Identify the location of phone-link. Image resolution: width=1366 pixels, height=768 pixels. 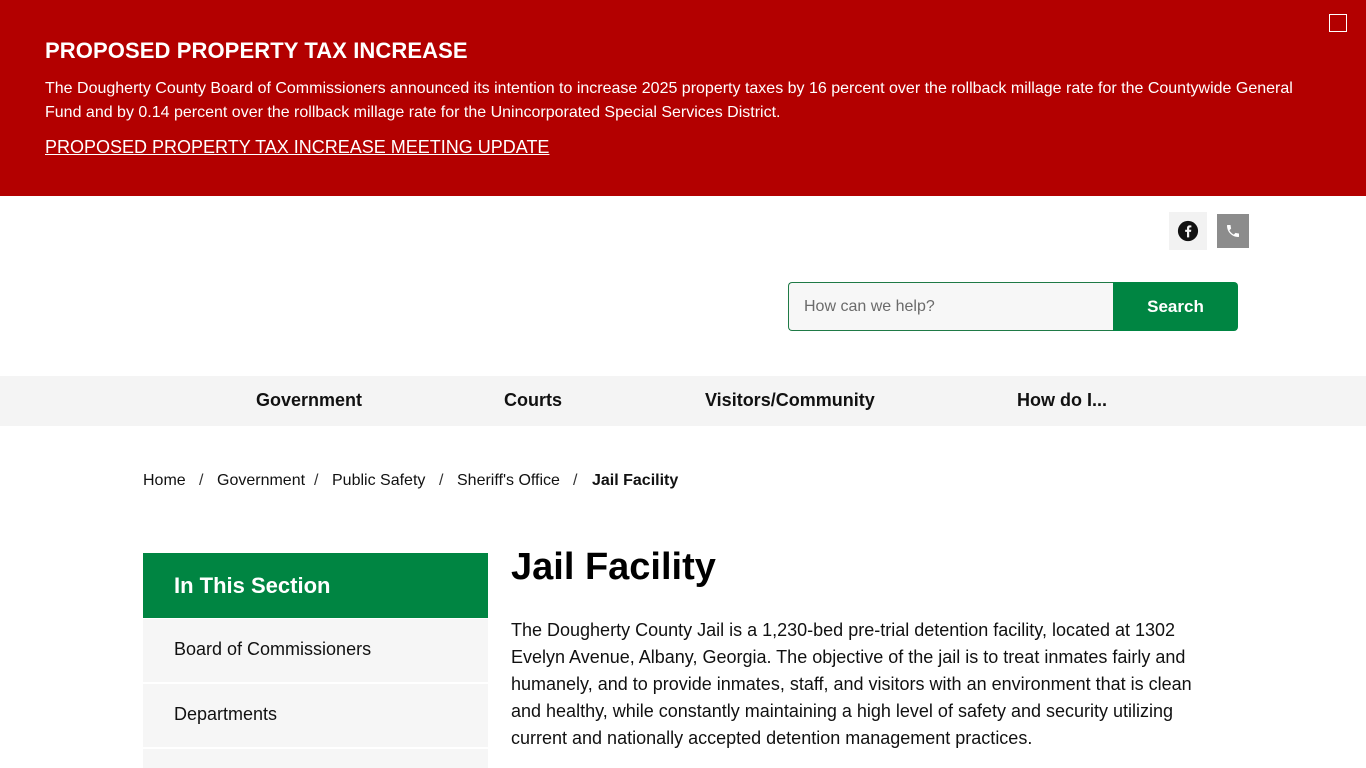
(1233, 231).